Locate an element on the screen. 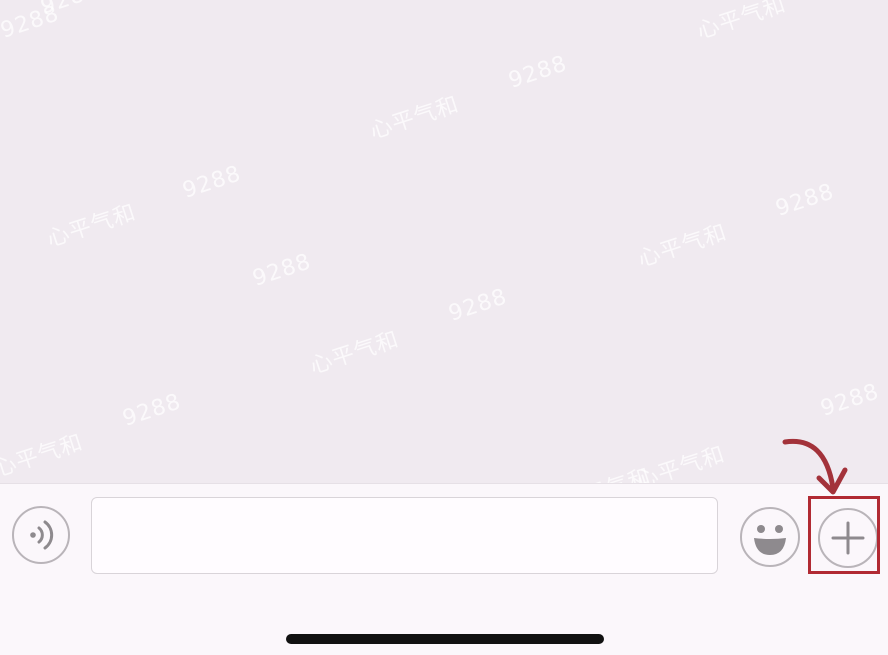 This screenshot has width=888, height=655. home-indicator is located at coordinates (445, 639).